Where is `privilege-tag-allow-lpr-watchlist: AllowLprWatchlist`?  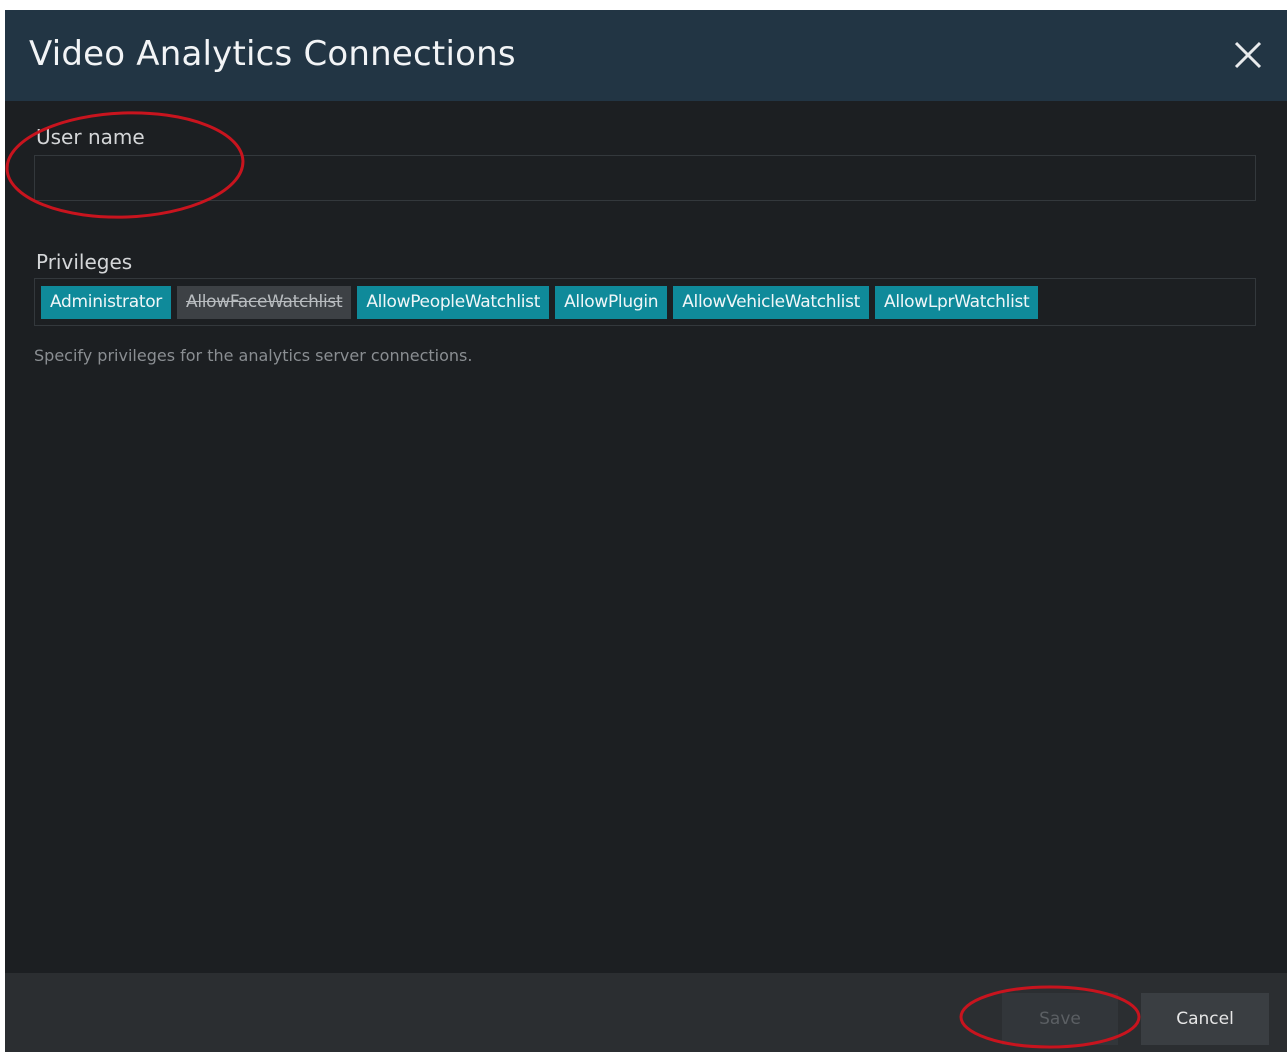
privilege-tag-allow-lpr-watchlist: AllowLprWatchlist is located at coordinates (957, 302).